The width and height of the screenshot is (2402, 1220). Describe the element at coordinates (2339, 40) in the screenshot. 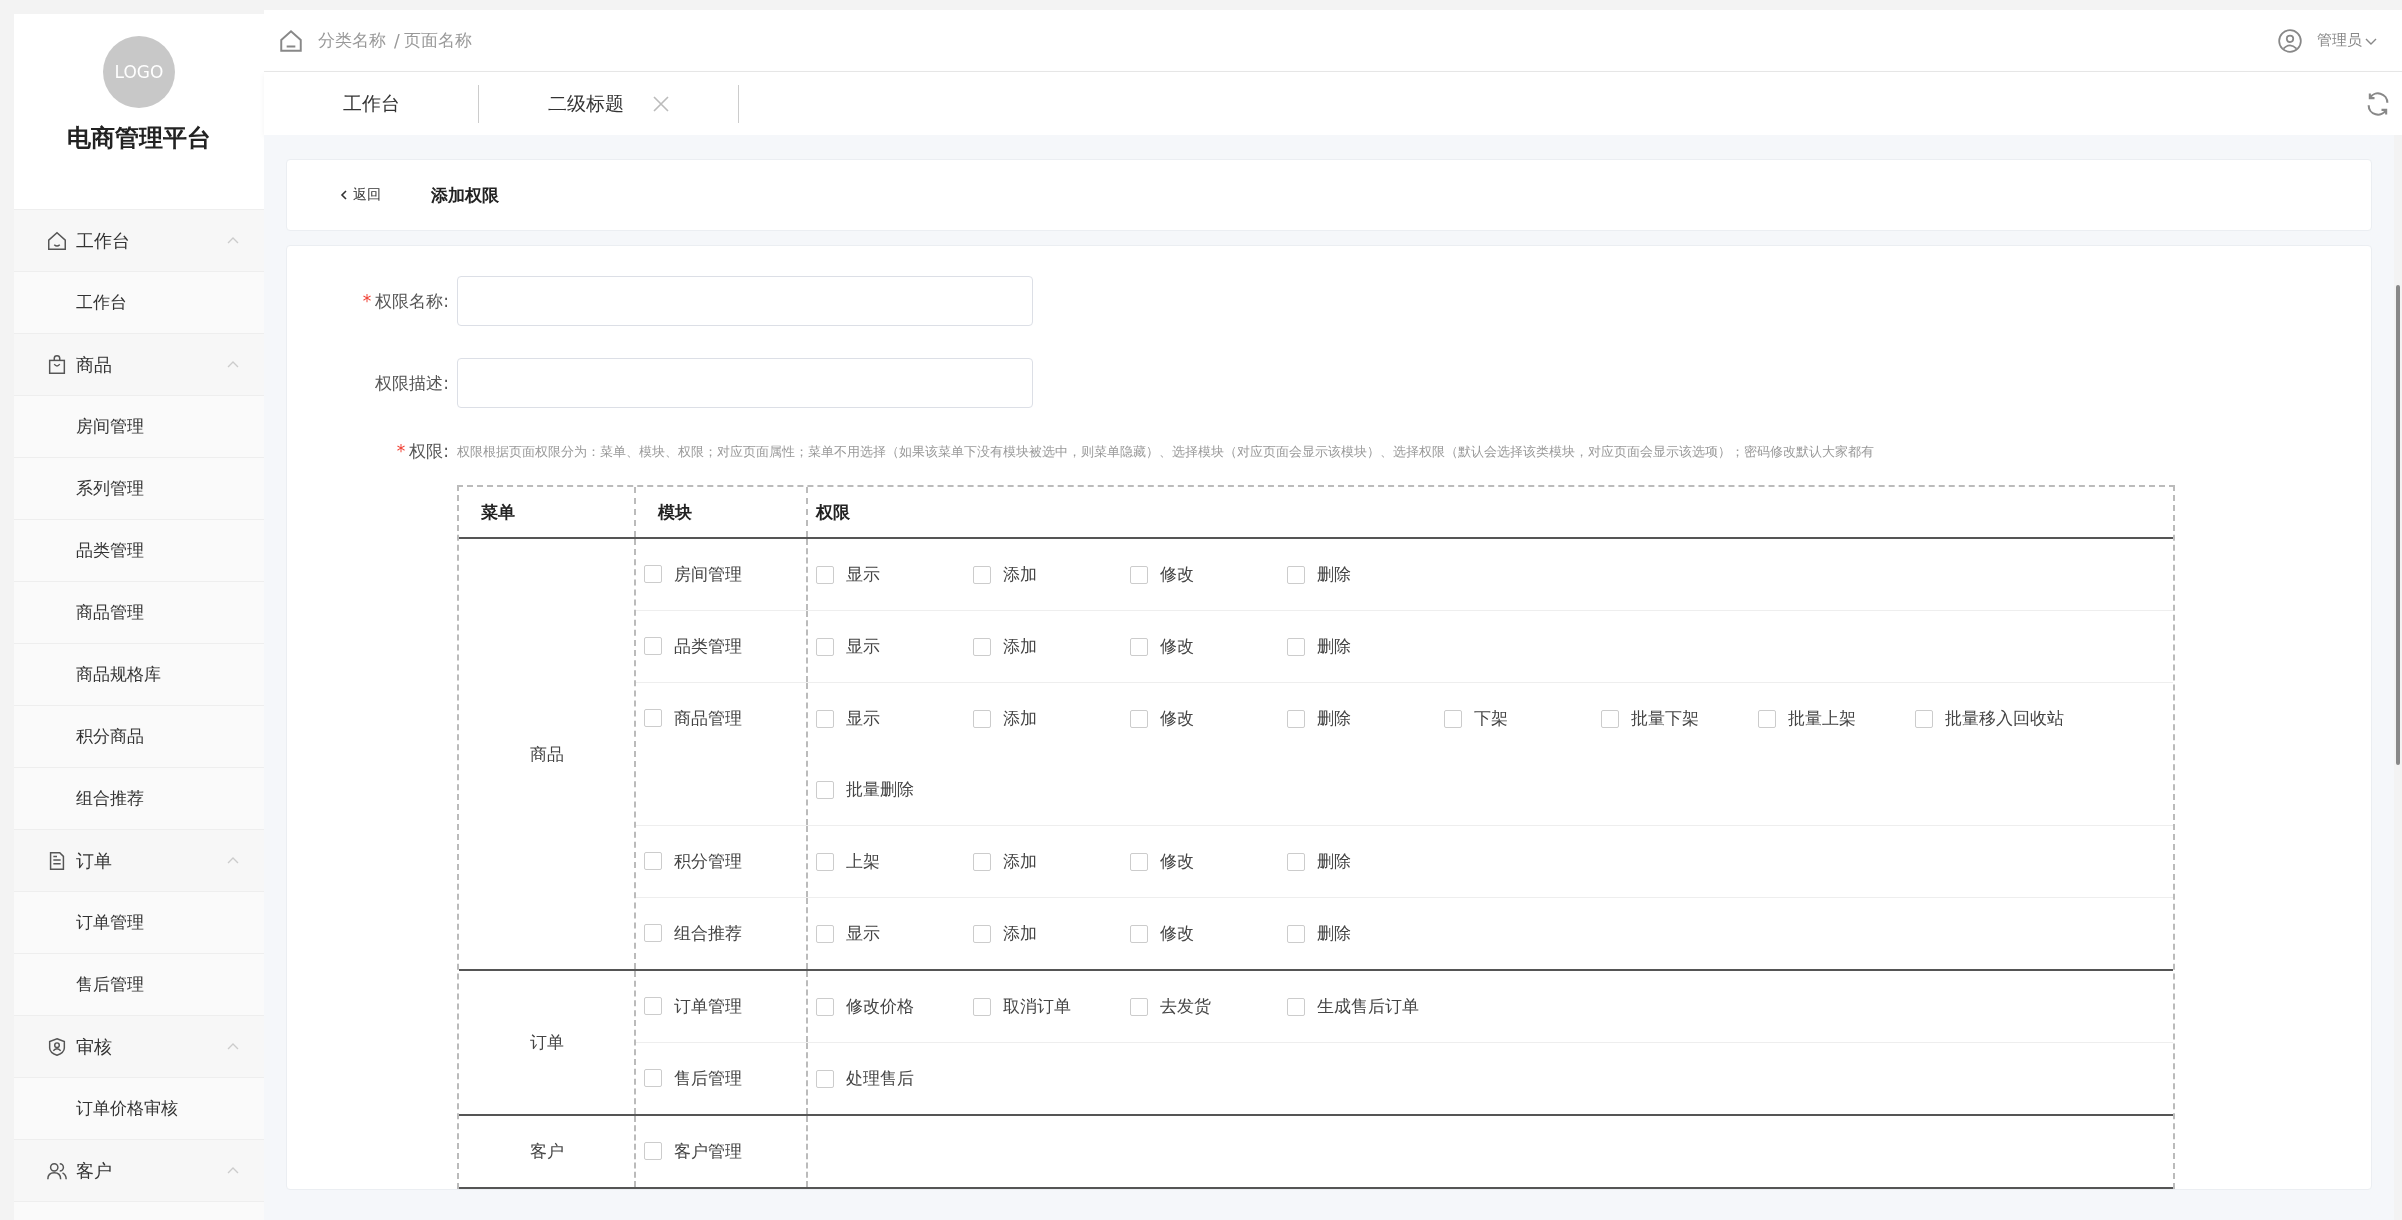

I see `user-name: 管理员` at that location.